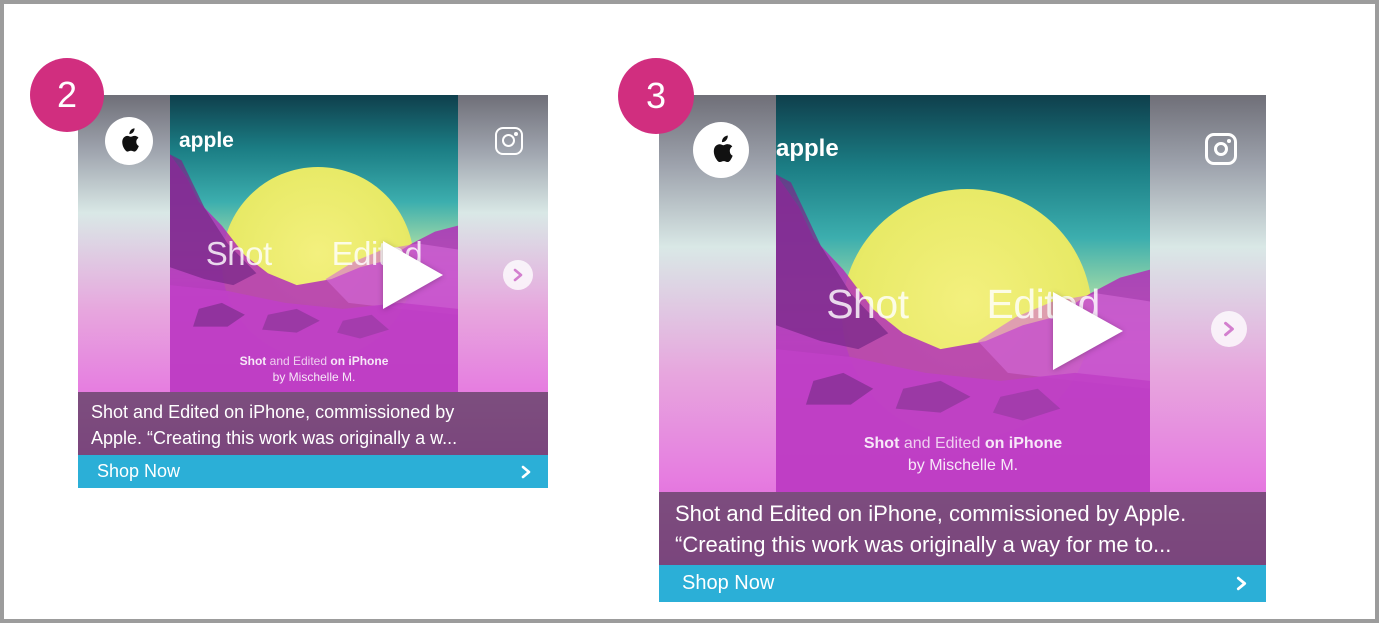  Describe the element at coordinates (67, 95) in the screenshot. I see `step-badge-2: 2` at that location.